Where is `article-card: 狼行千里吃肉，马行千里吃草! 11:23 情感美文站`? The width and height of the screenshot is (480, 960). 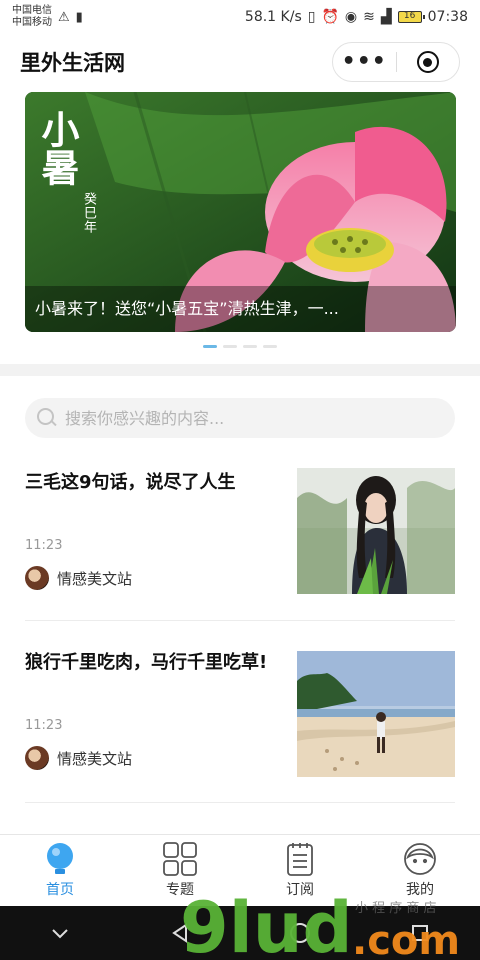
article-card: 狼行千里吃肉，马行千里吃草! 11:23 情感美文站 is located at coordinates (240, 712).